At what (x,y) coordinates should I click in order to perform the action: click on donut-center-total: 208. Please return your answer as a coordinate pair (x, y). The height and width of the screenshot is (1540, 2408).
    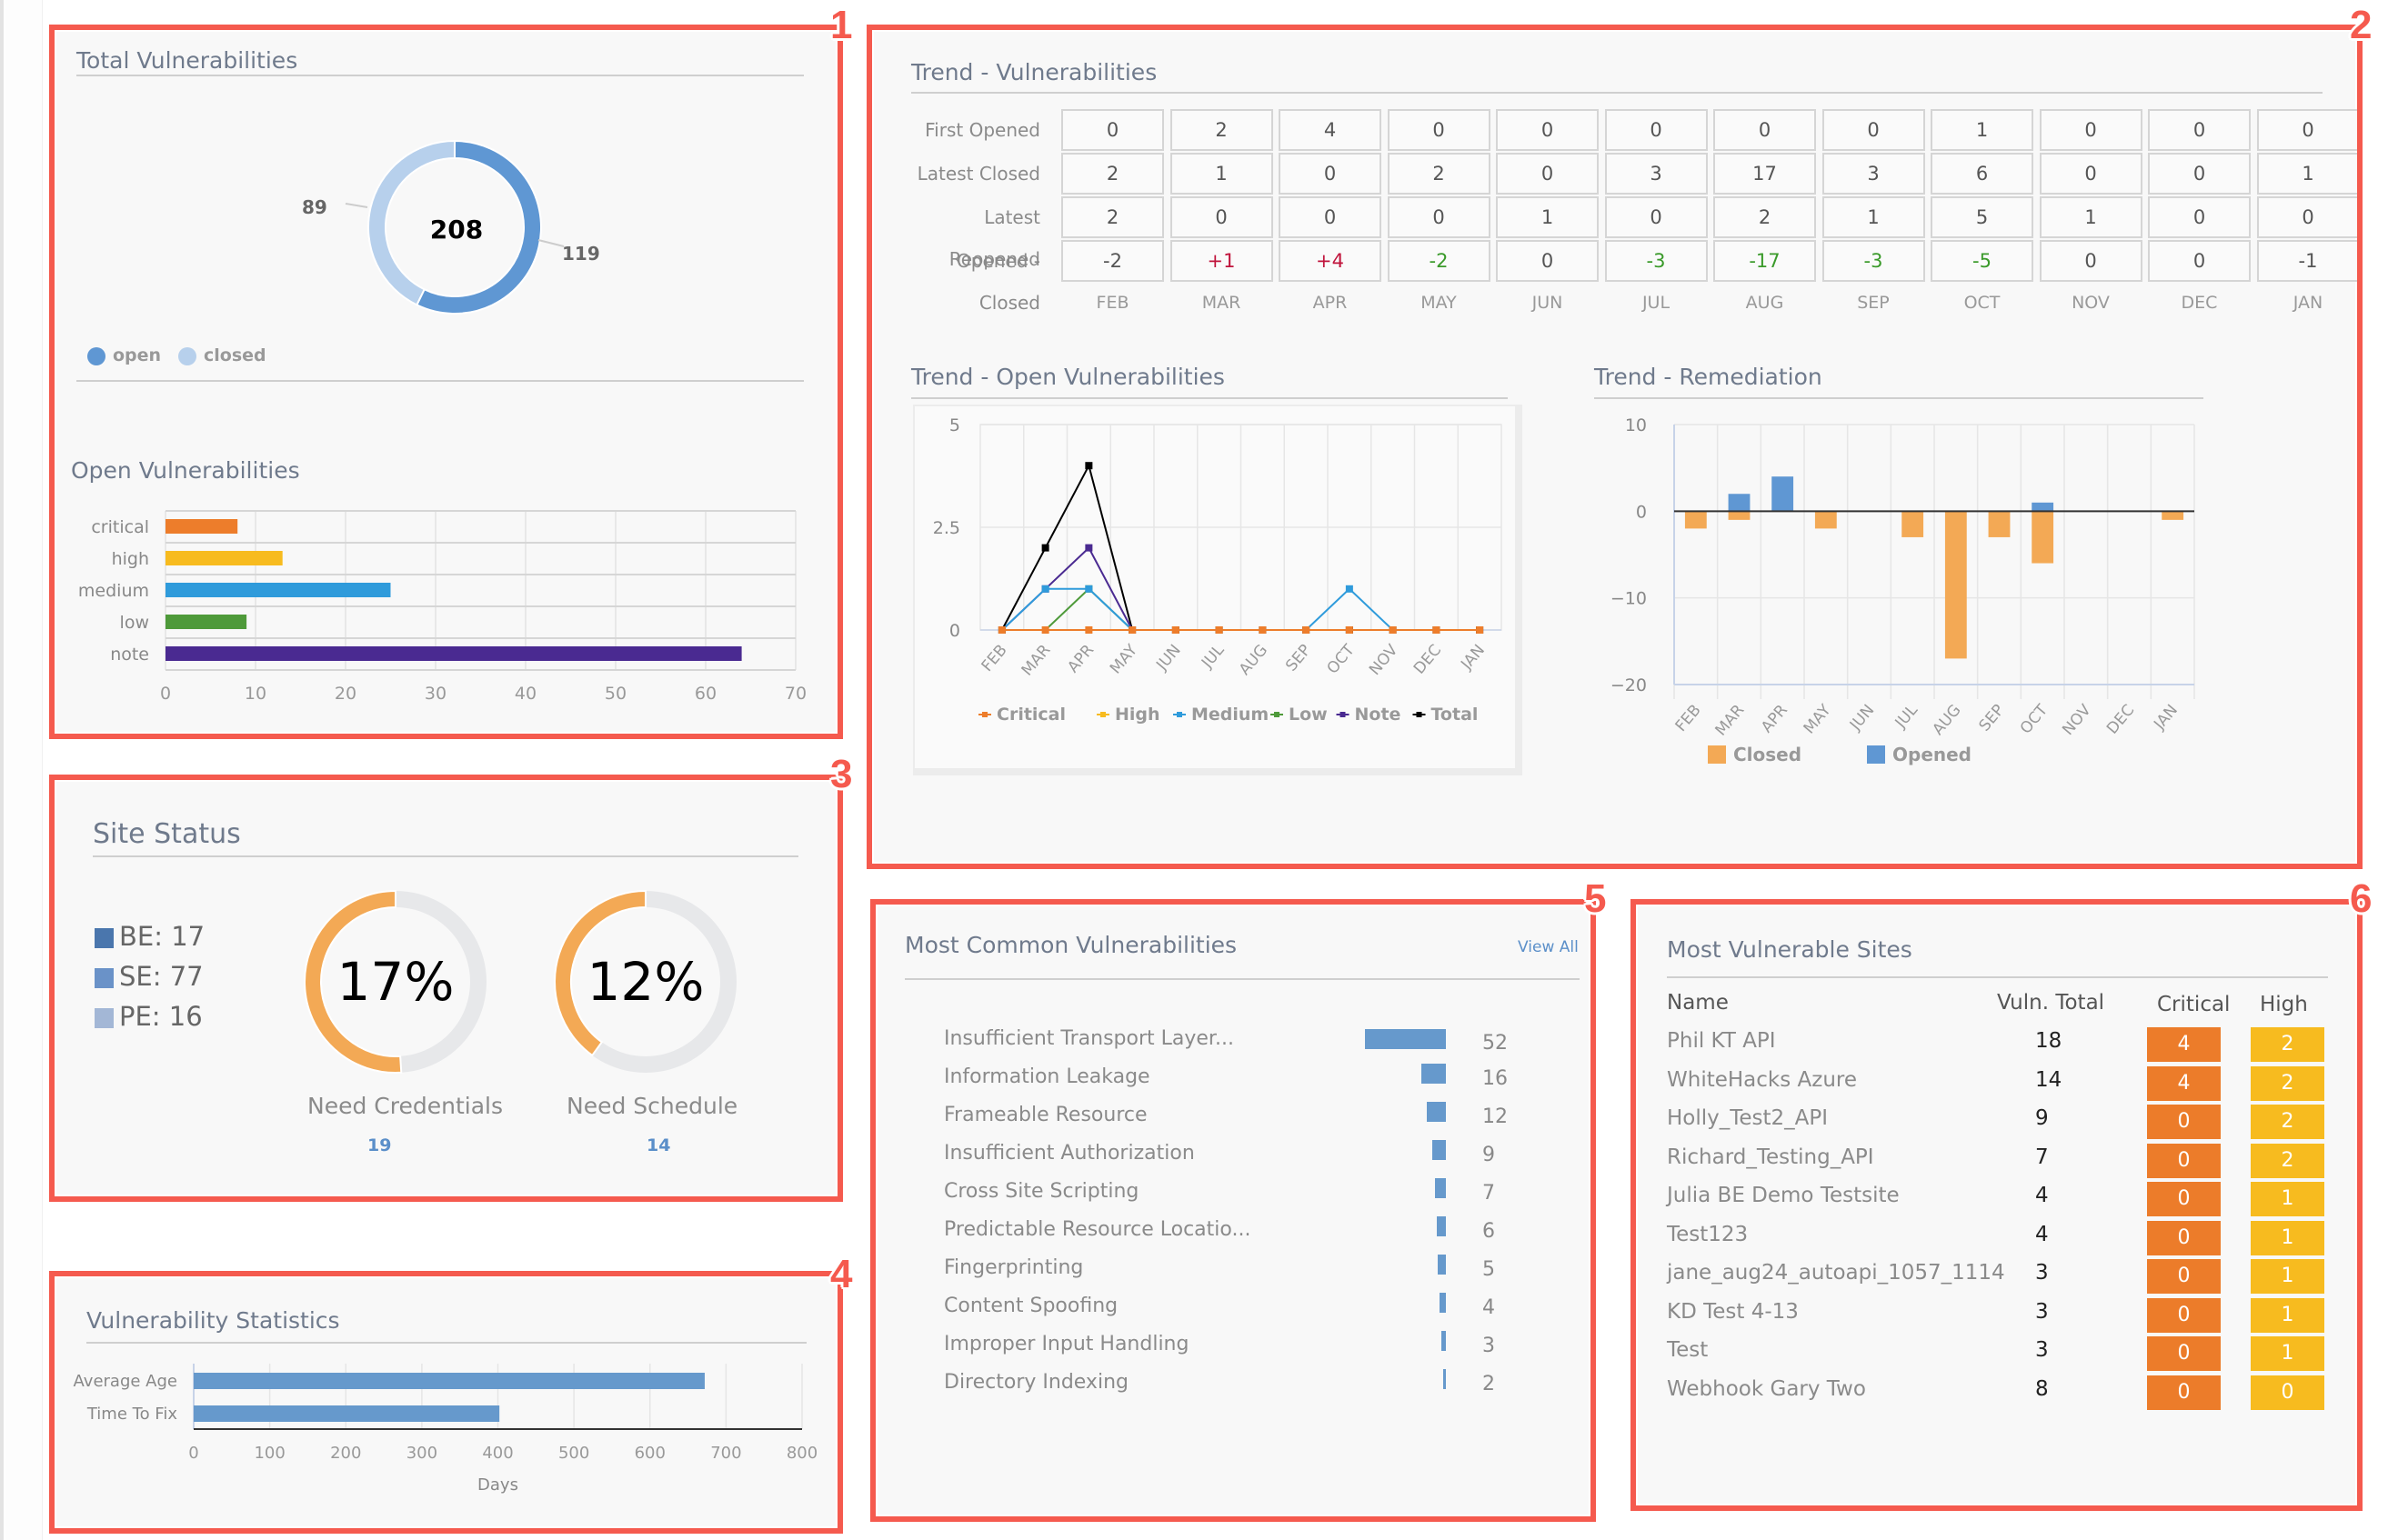
    Looking at the image, I should click on (456, 230).